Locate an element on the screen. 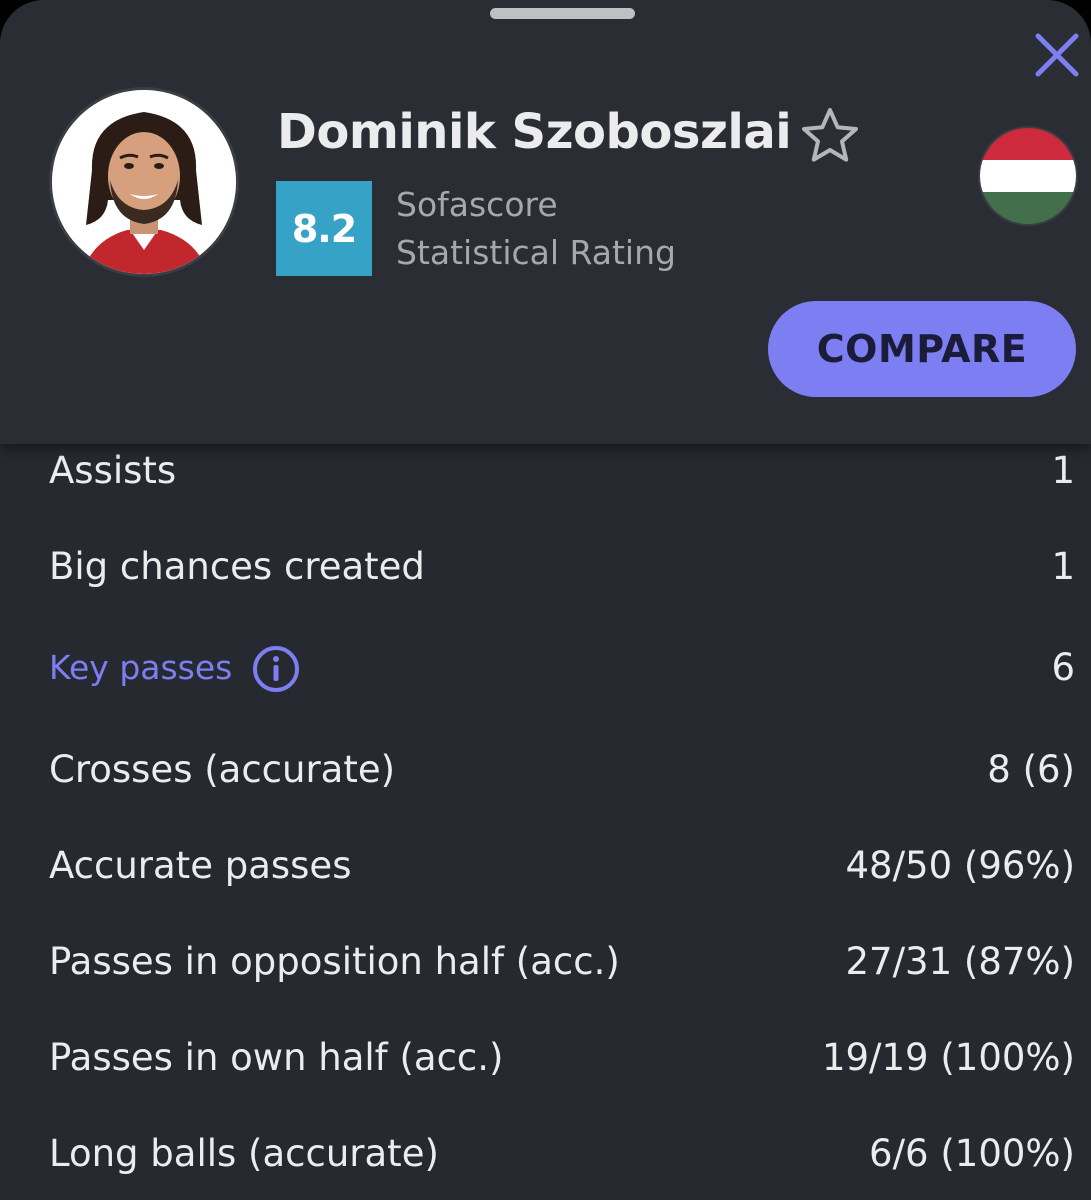  stat-label: Accurate passes is located at coordinates (200, 865).